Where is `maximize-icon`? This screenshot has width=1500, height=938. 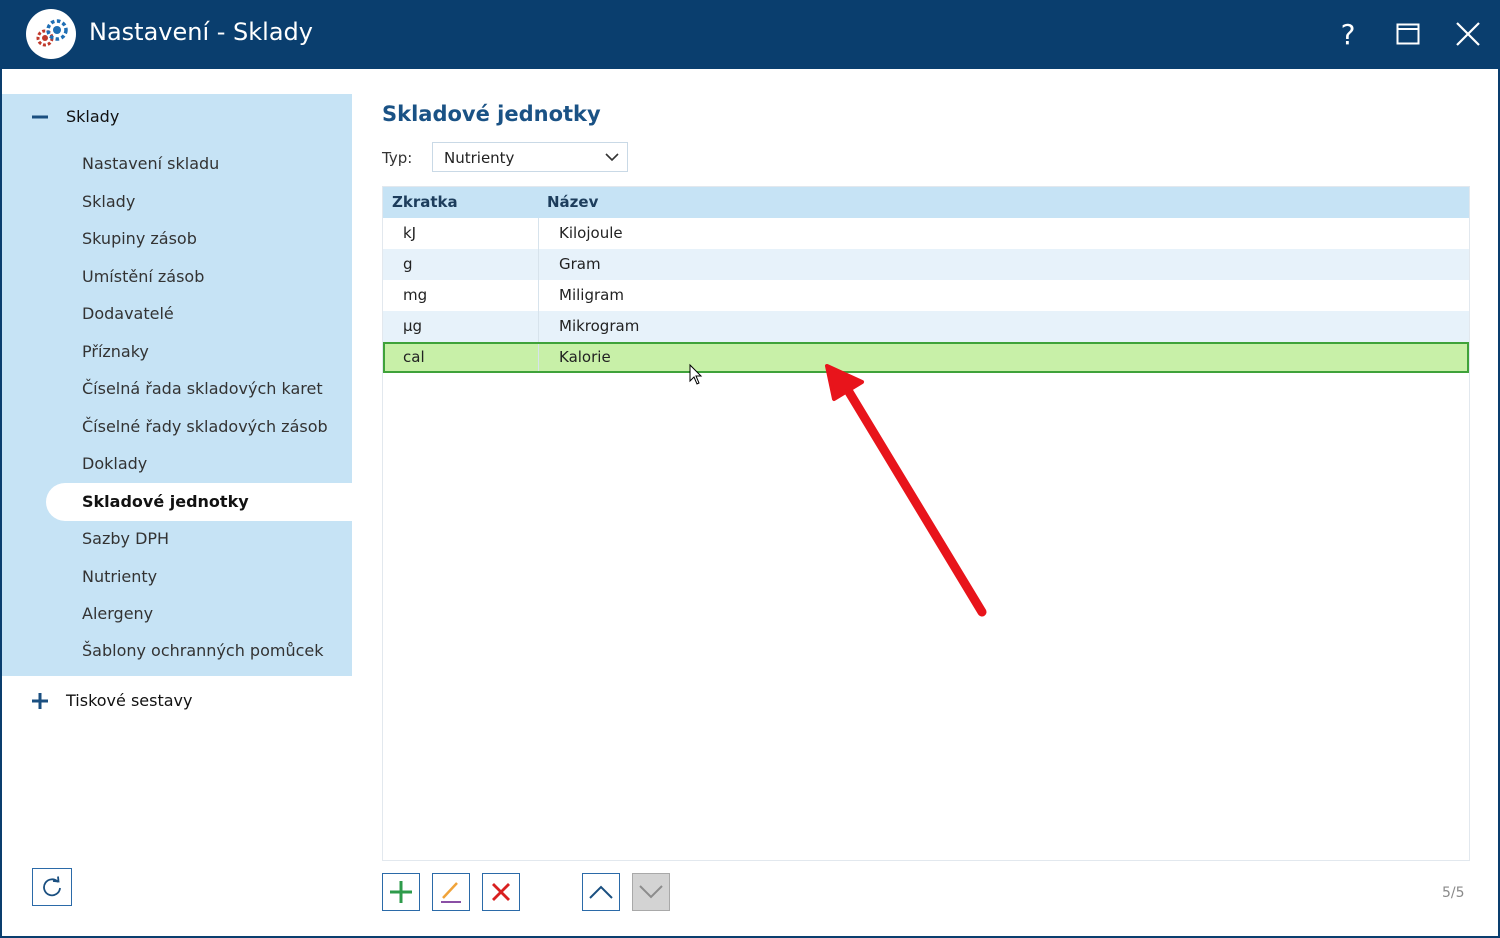
maximize-icon is located at coordinates (1408, 34).